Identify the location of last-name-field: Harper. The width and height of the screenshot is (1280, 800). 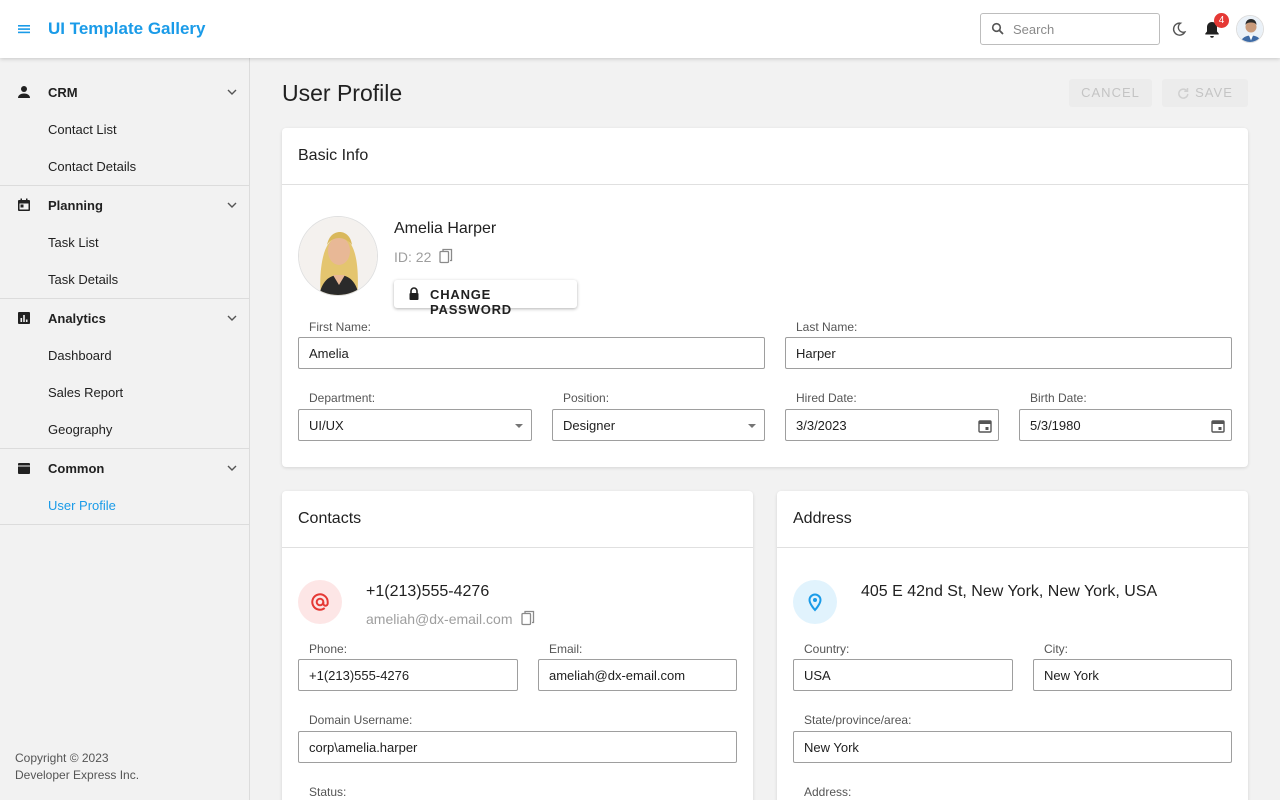
(1008, 353).